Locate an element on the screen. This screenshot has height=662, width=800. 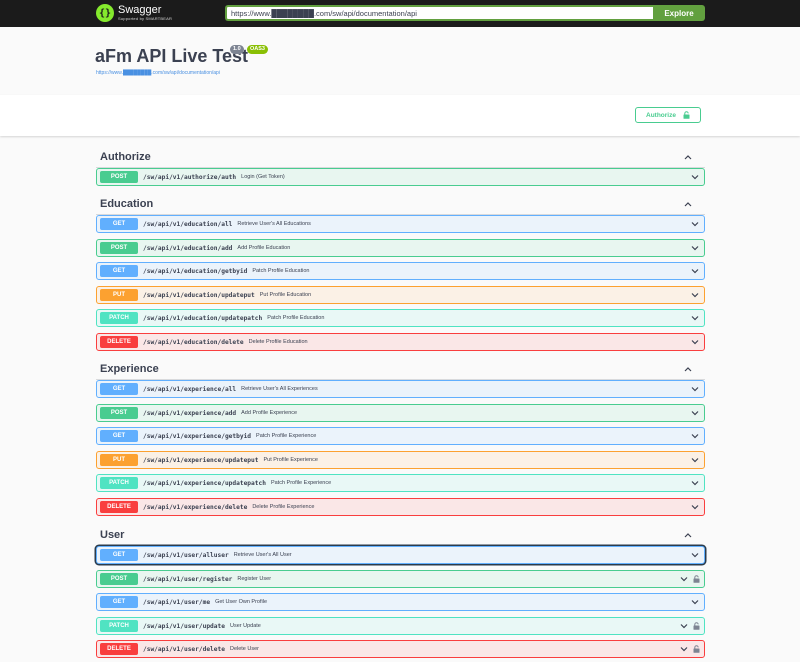
tag-section-user: User is located at coordinates (400, 536).